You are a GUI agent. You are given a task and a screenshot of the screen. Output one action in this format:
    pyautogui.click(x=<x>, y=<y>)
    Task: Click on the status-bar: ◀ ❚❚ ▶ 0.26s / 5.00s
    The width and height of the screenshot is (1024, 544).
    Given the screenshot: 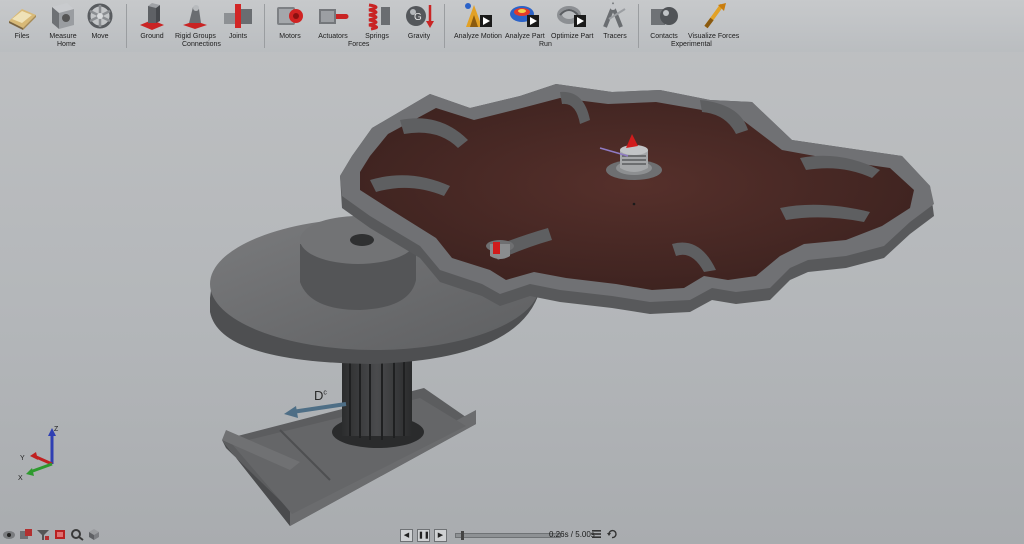 What is the action you would take?
    pyautogui.click(x=512, y=535)
    